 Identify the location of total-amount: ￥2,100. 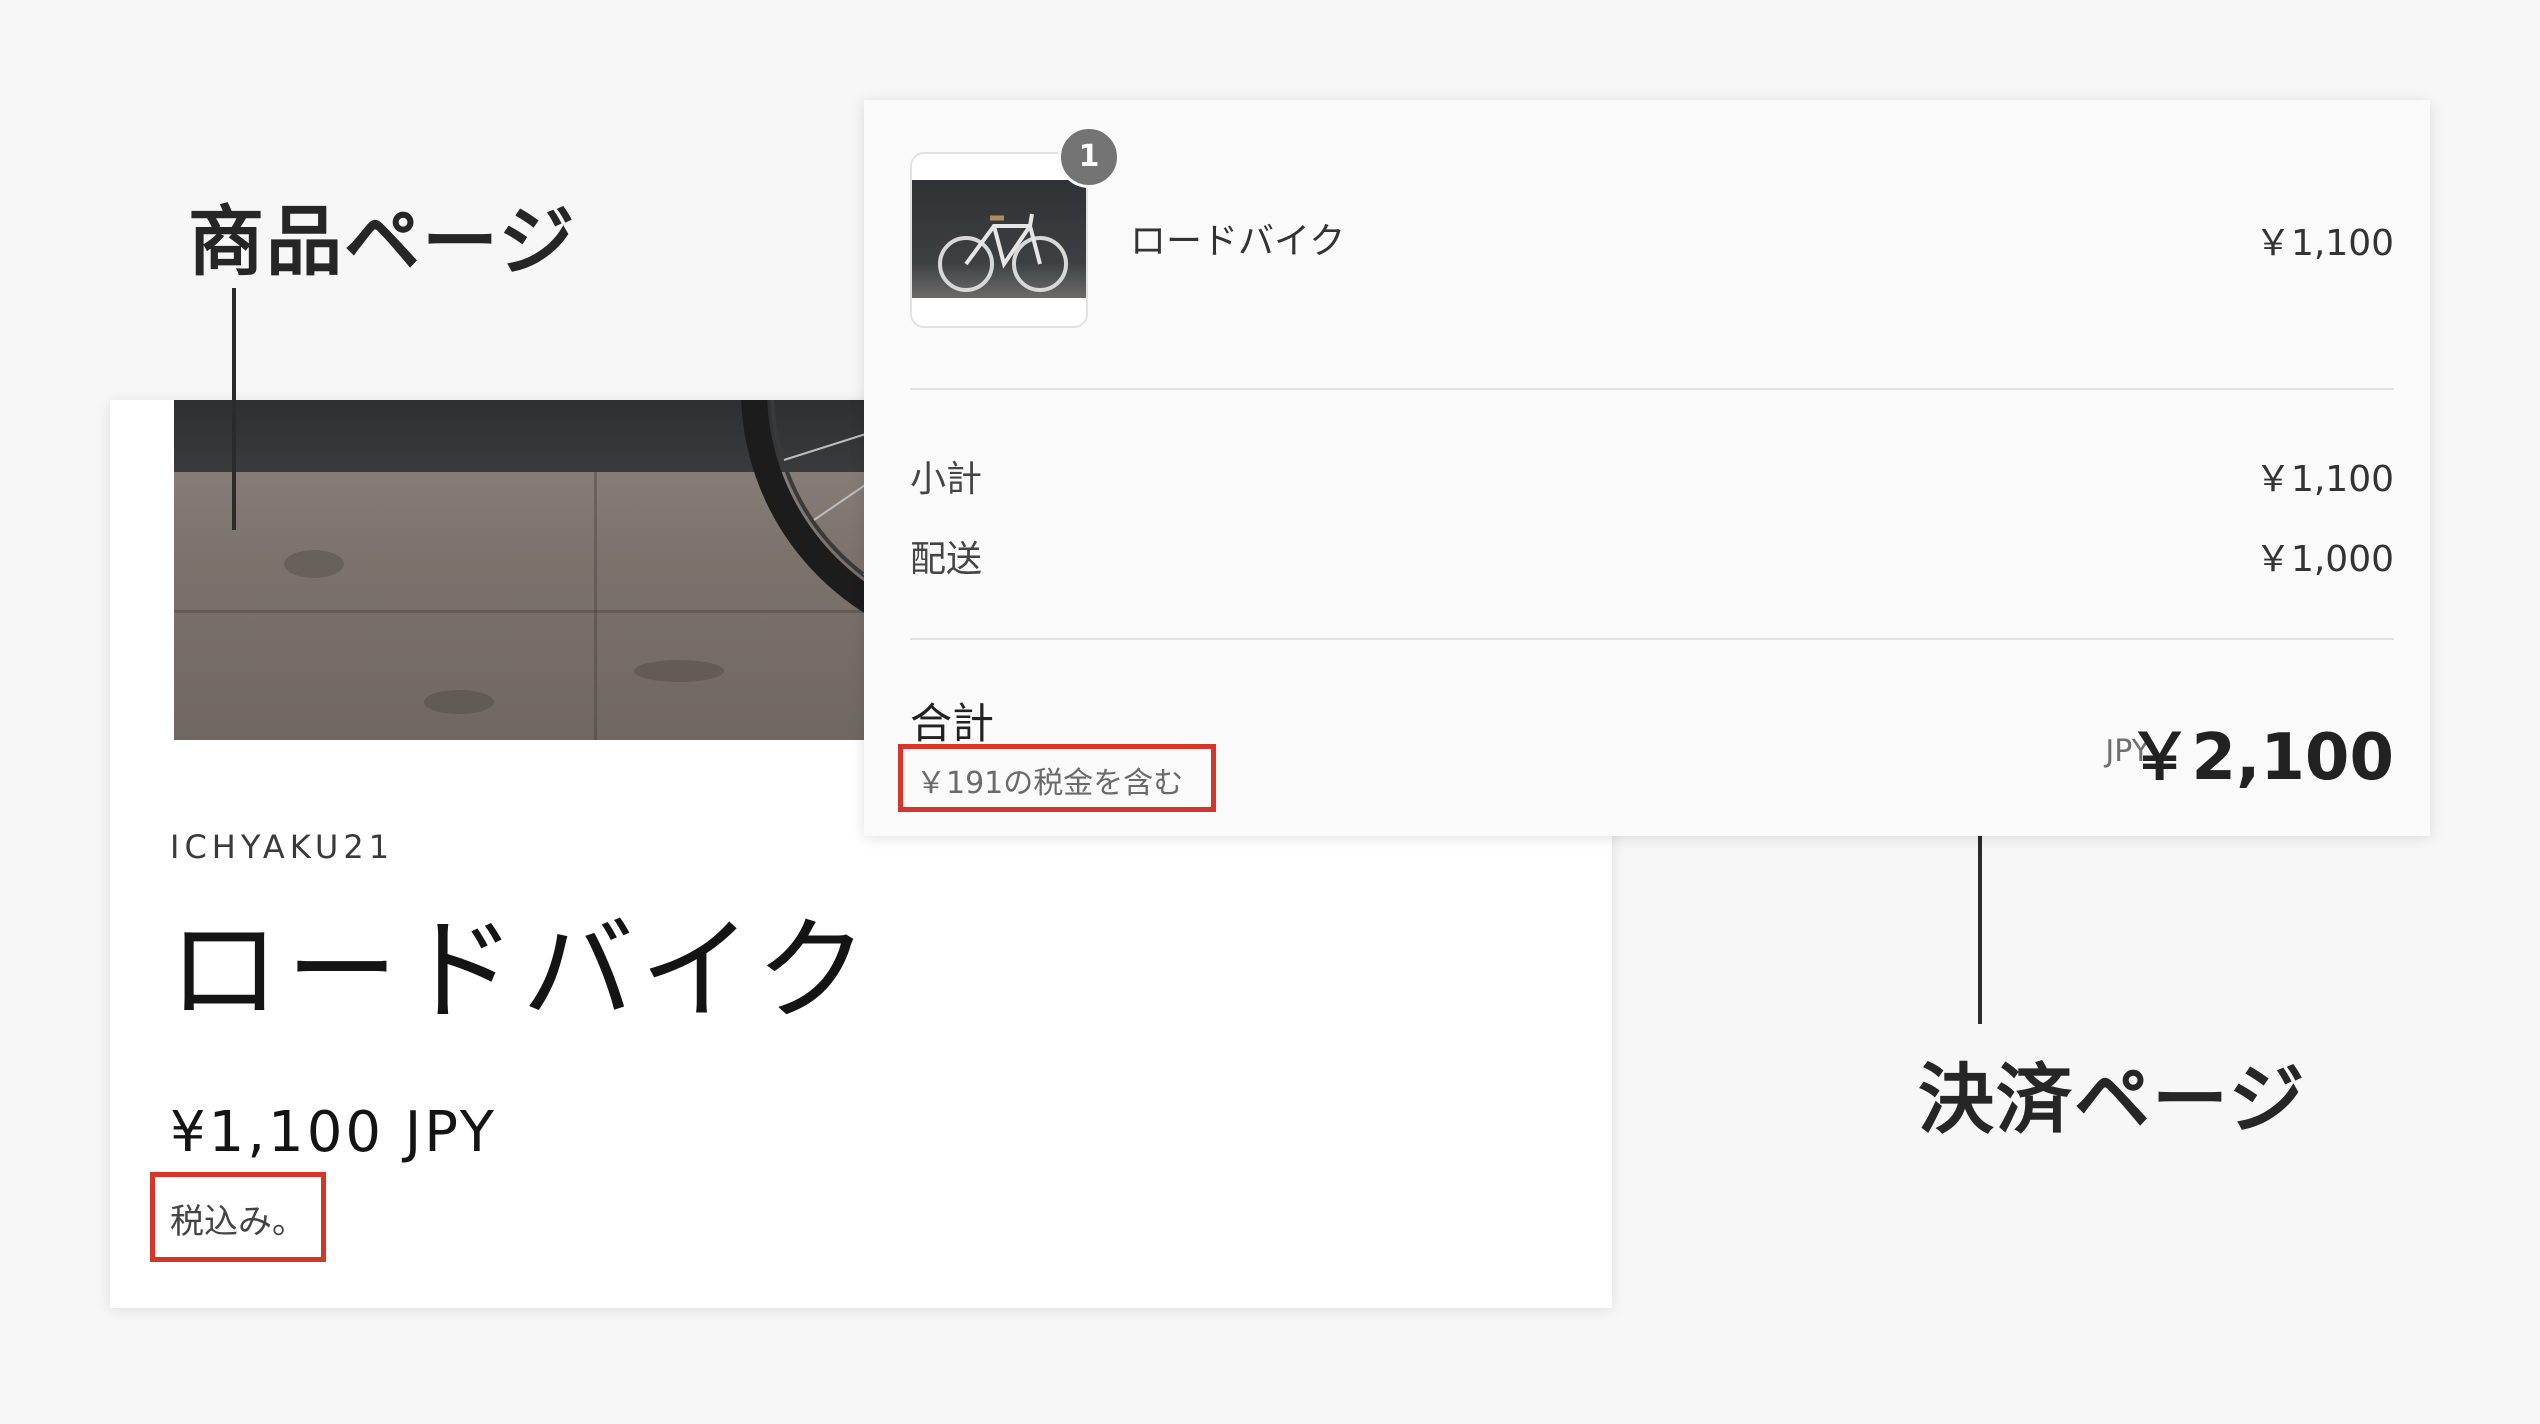
(2260, 758).